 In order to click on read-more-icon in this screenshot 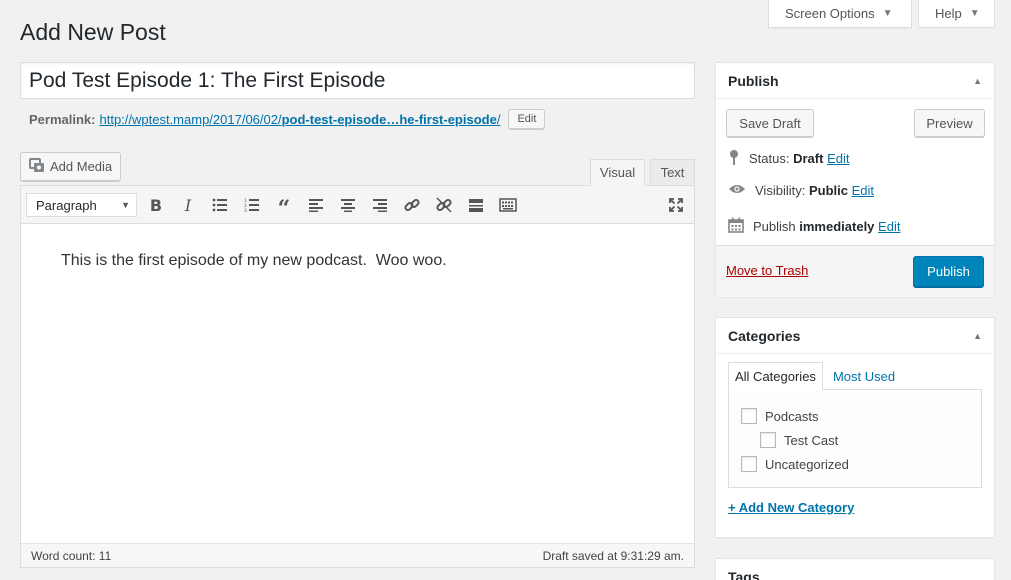, I will do `click(476, 205)`.